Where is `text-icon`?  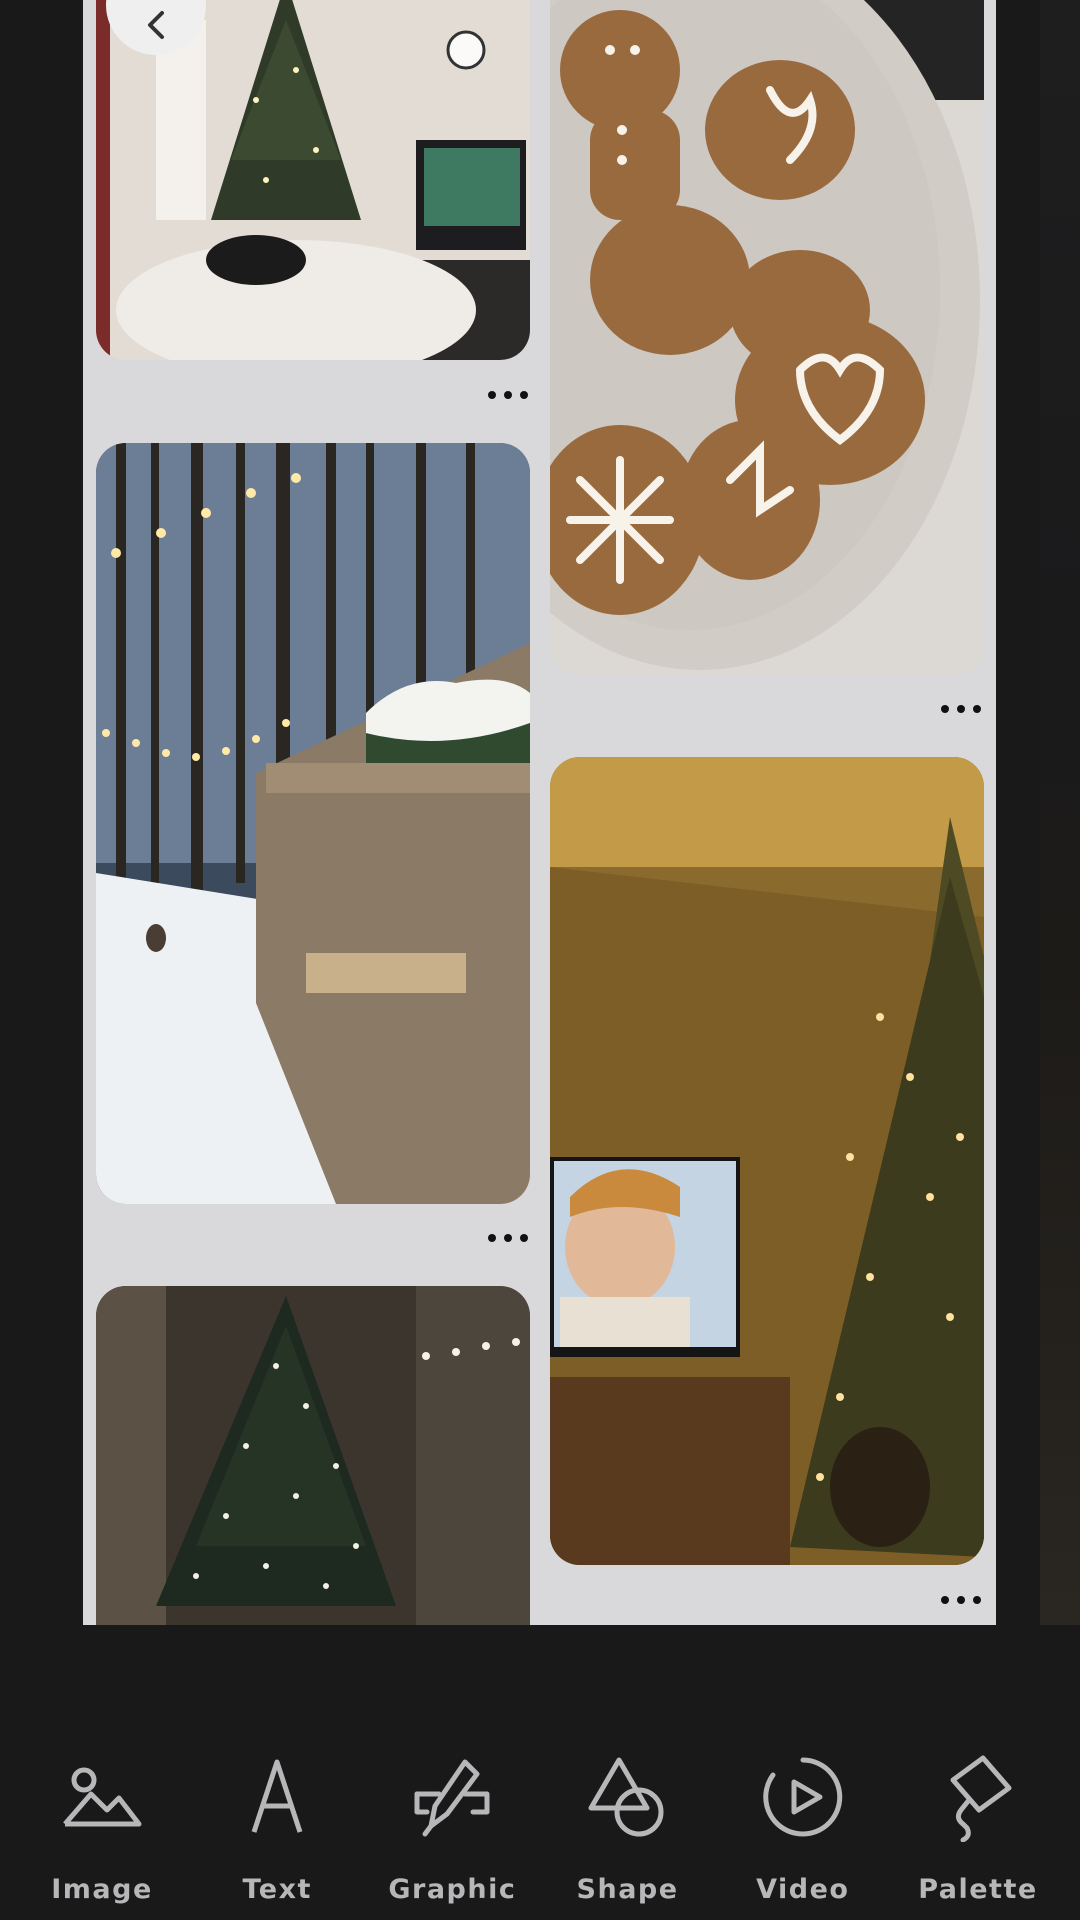
text-icon is located at coordinates (277, 1796).